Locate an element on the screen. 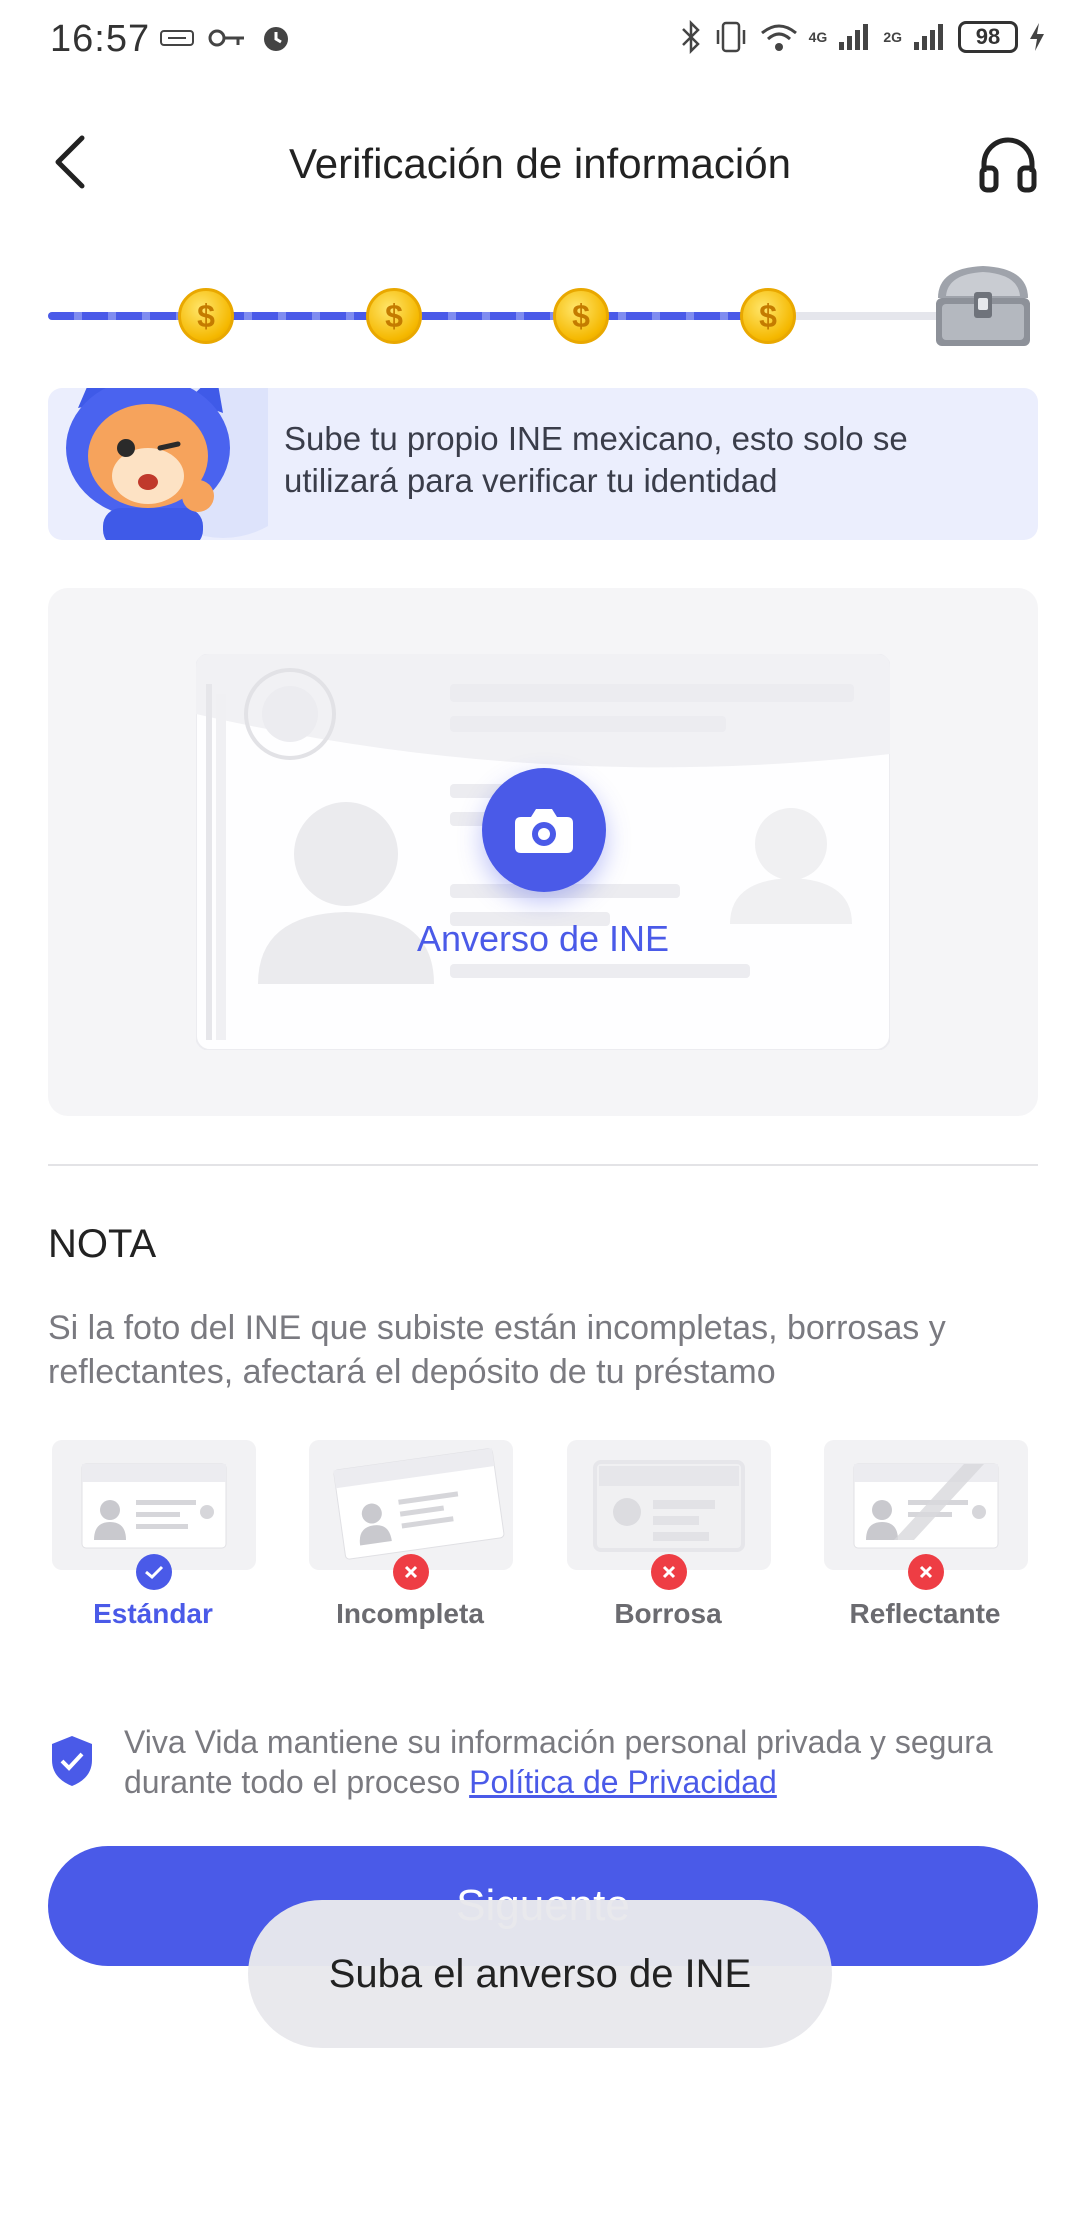 This screenshot has width=1080, height=2240. divider is located at coordinates (543, 1165).